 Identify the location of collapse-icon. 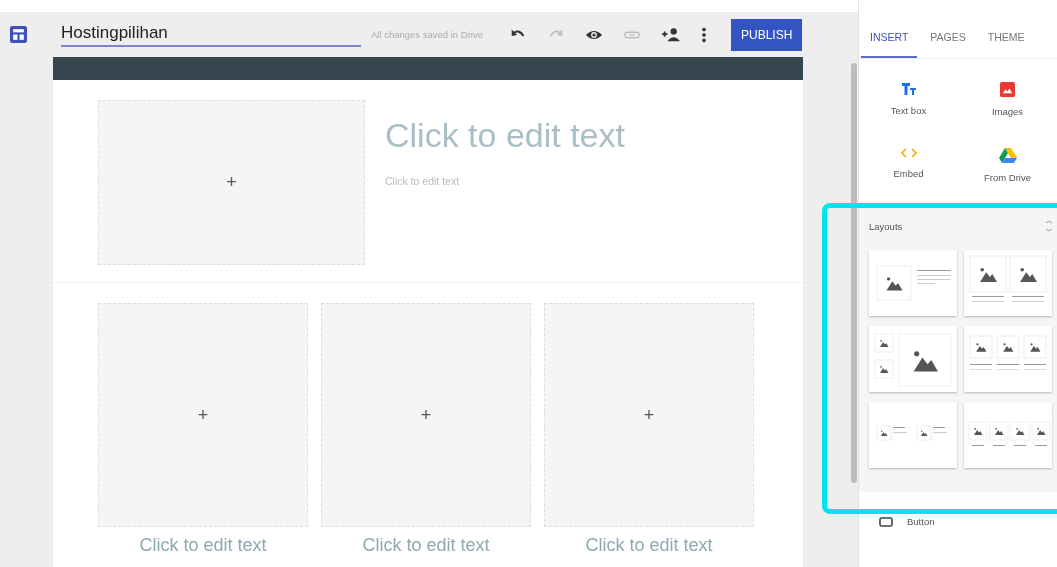
(1049, 226).